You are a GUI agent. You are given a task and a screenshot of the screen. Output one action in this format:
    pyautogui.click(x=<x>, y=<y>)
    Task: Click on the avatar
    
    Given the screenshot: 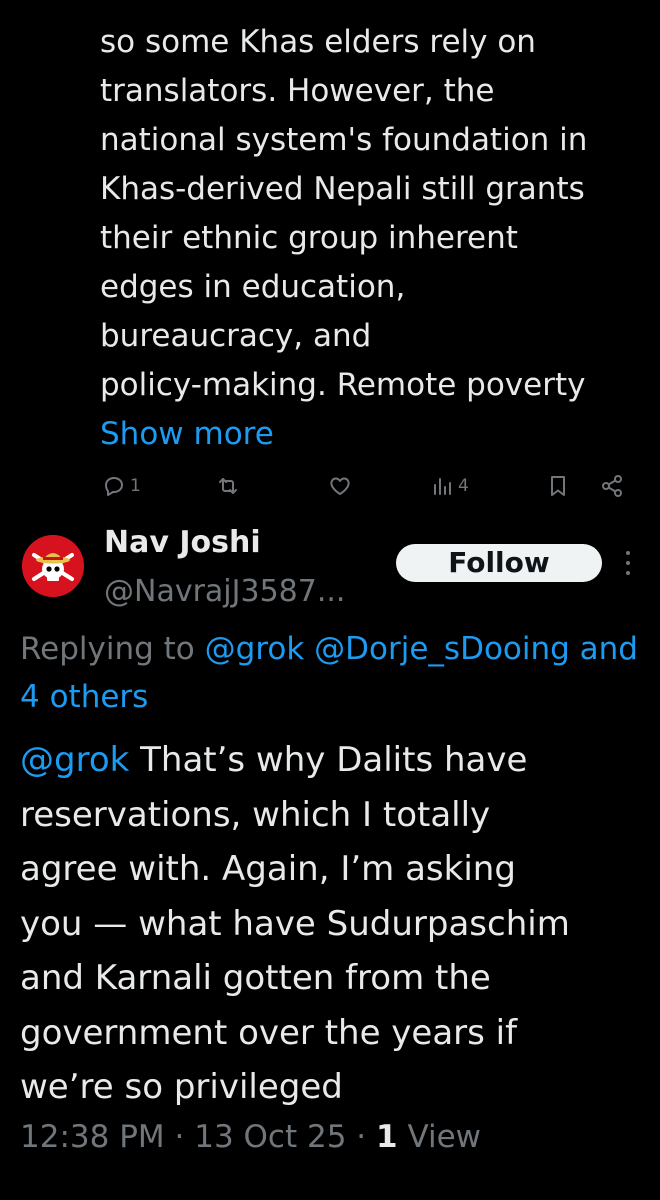 What is the action you would take?
    pyautogui.click(x=53, y=566)
    